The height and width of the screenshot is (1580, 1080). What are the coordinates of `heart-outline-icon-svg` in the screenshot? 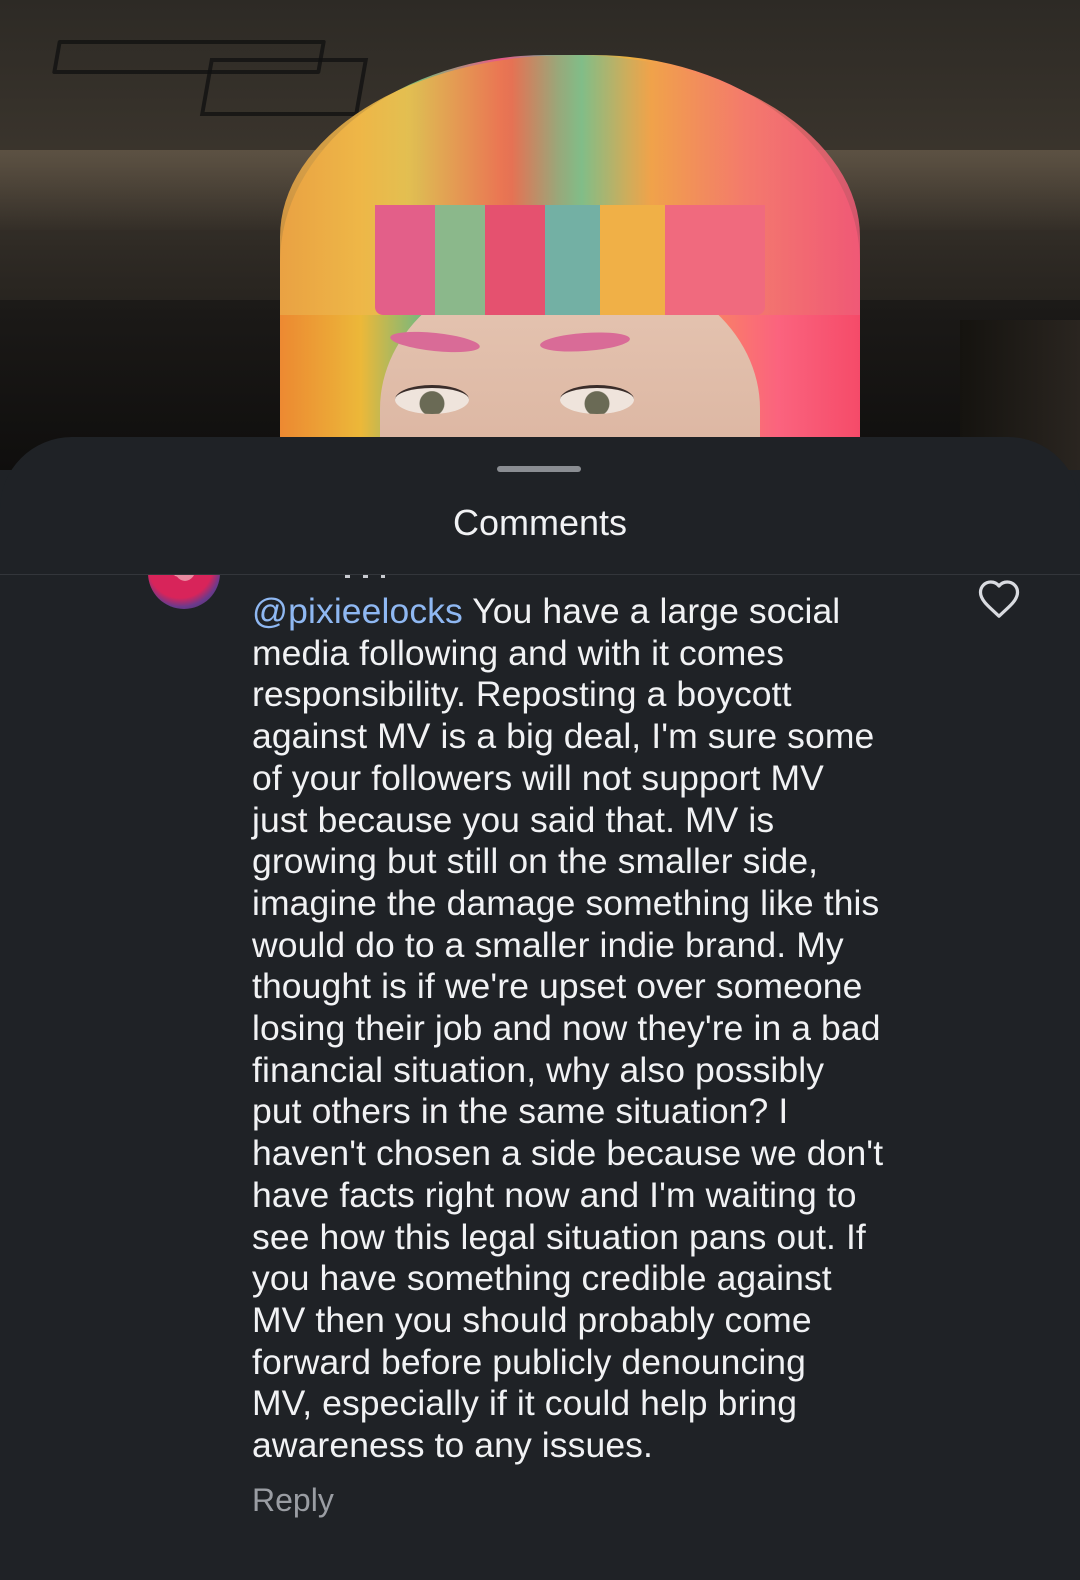 It's located at (999, 599).